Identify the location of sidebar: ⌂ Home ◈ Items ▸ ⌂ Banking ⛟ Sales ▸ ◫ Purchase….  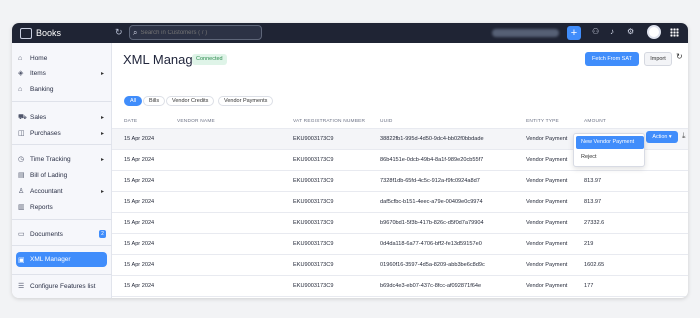
(62, 170).